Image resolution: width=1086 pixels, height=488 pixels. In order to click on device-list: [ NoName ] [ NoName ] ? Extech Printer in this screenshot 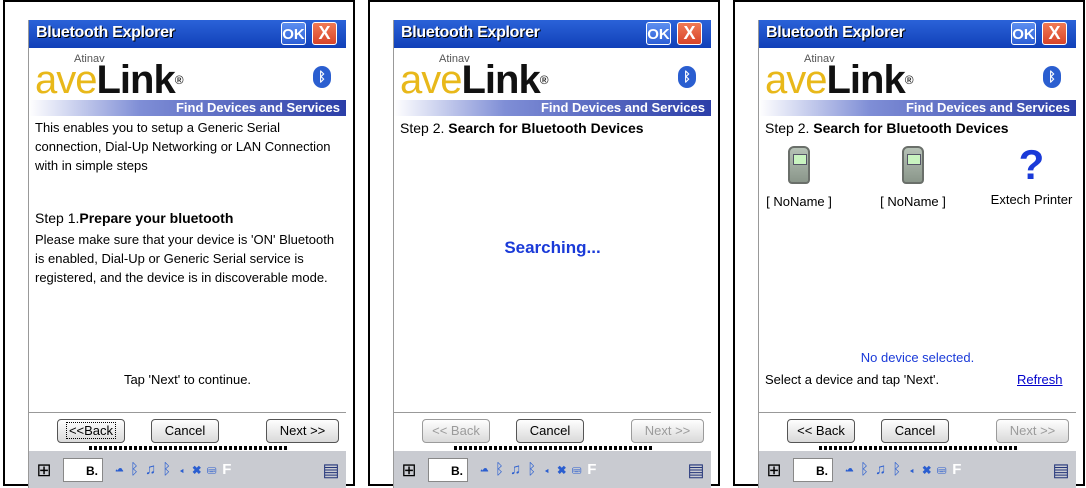, I will do `click(917, 178)`.